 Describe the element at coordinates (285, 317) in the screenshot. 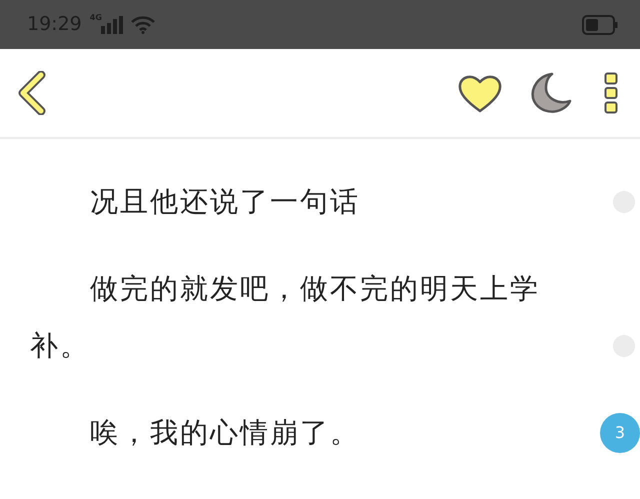

I see `paragraph: 做完的就发吧，做不完的明天上学补。` at that location.